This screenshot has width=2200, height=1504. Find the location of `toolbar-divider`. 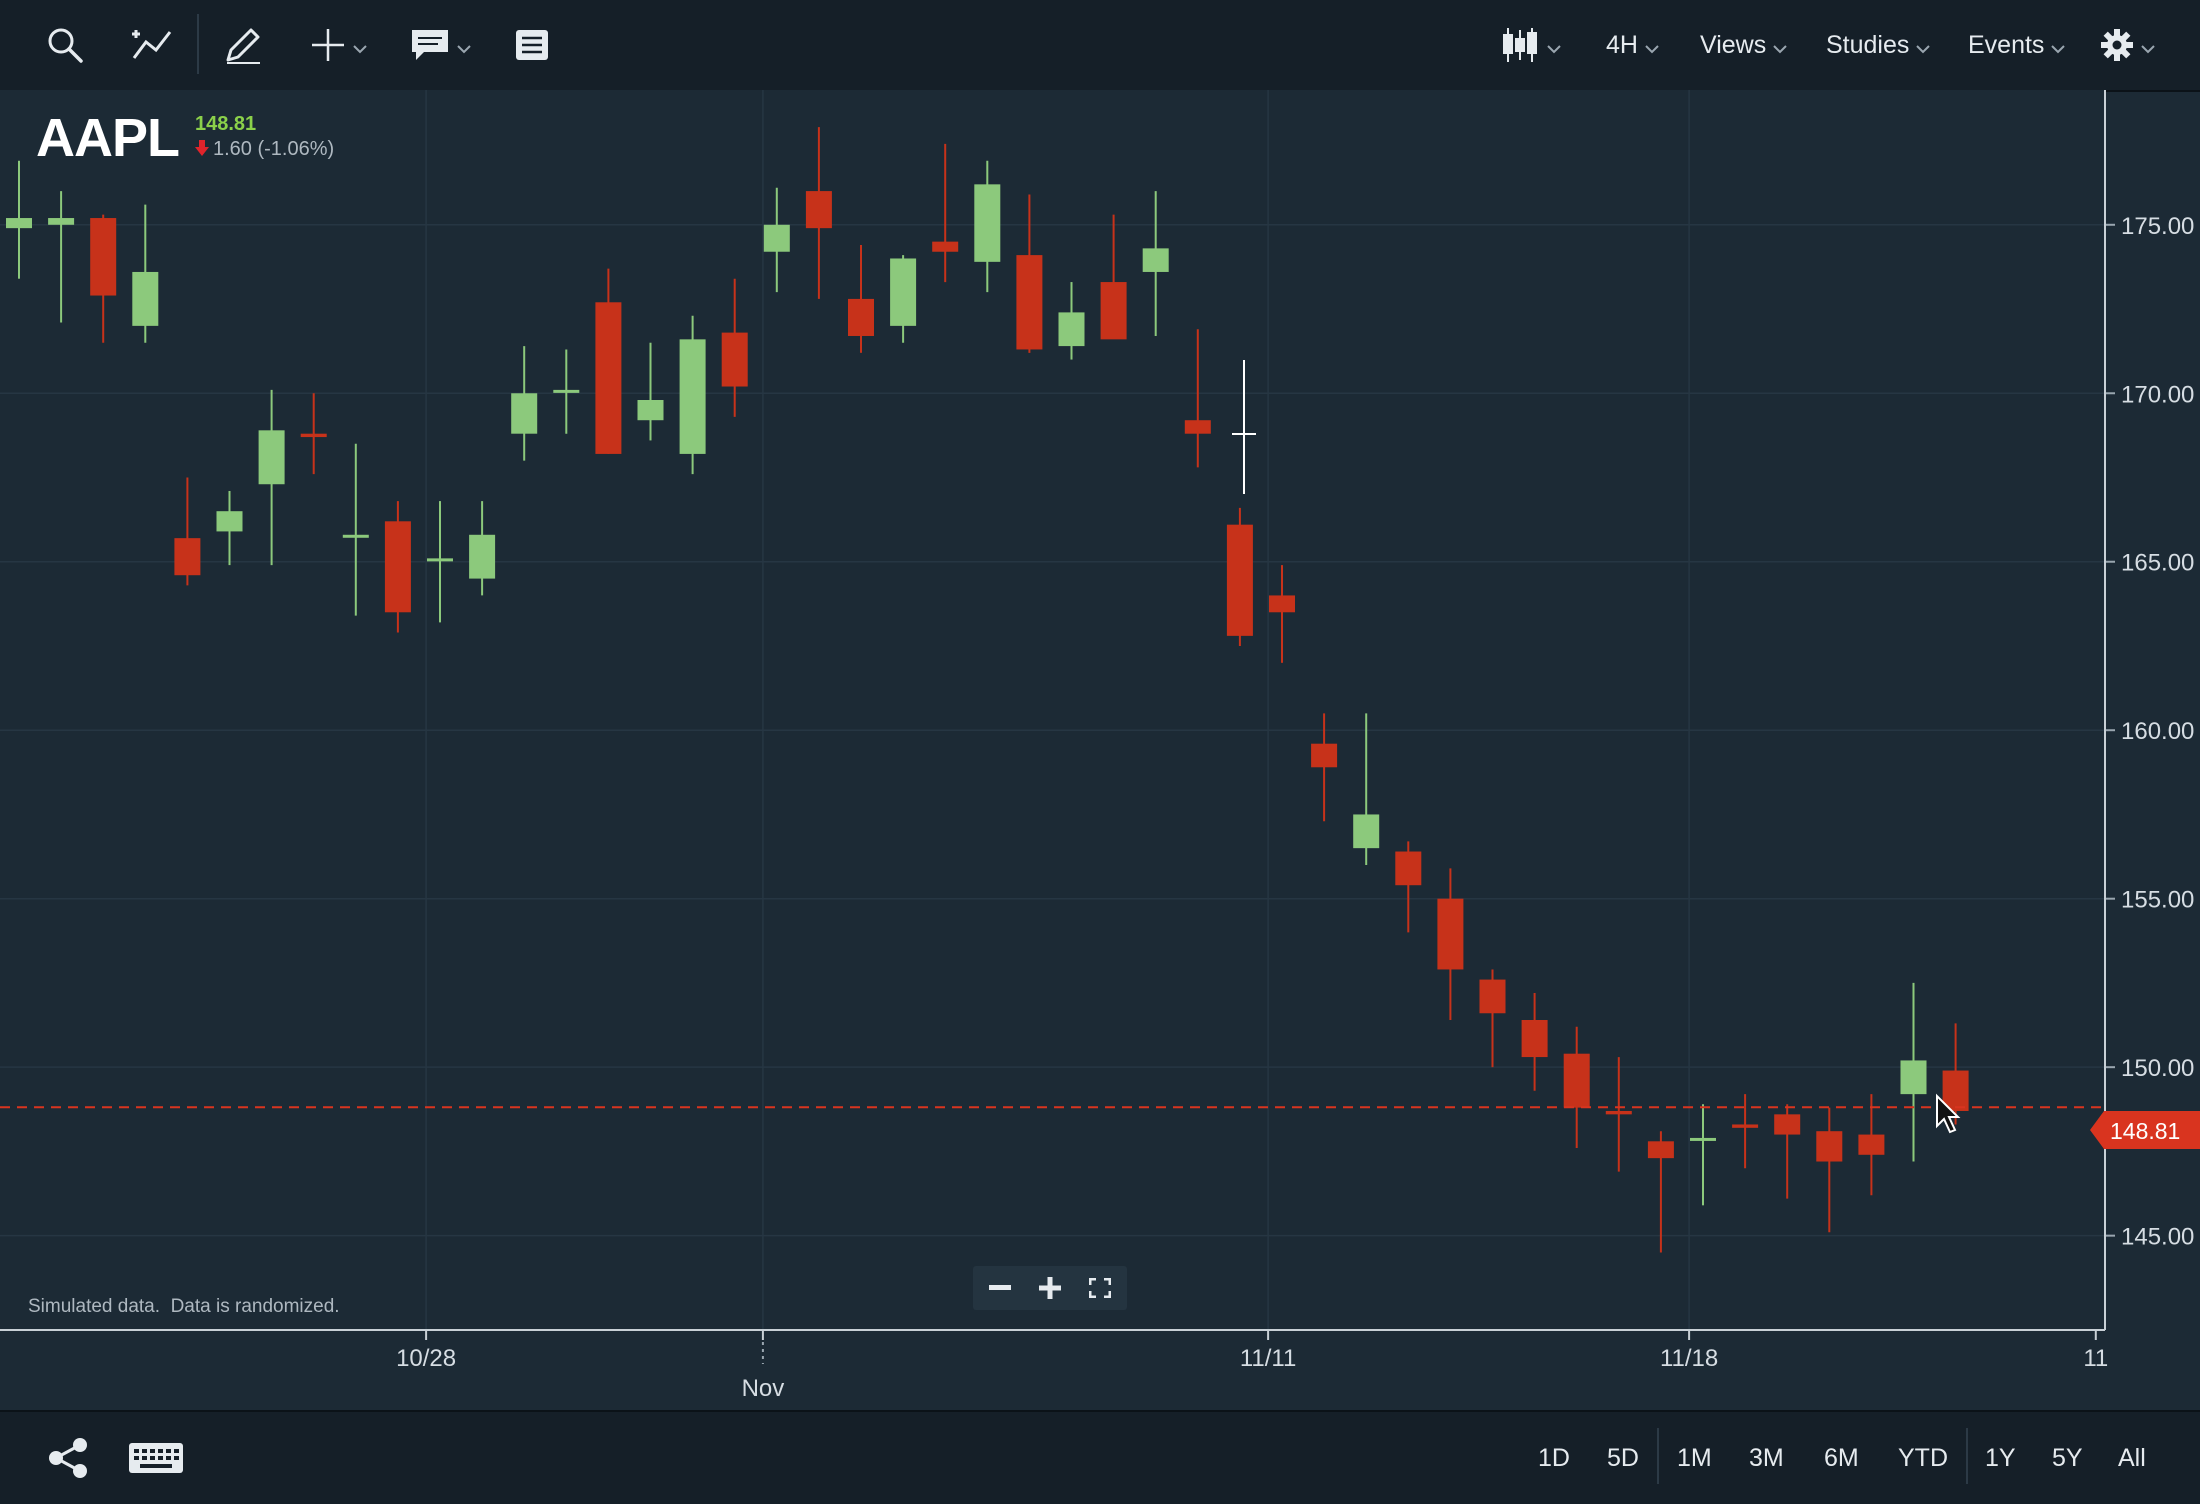

toolbar-divider is located at coordinates (198, 44).